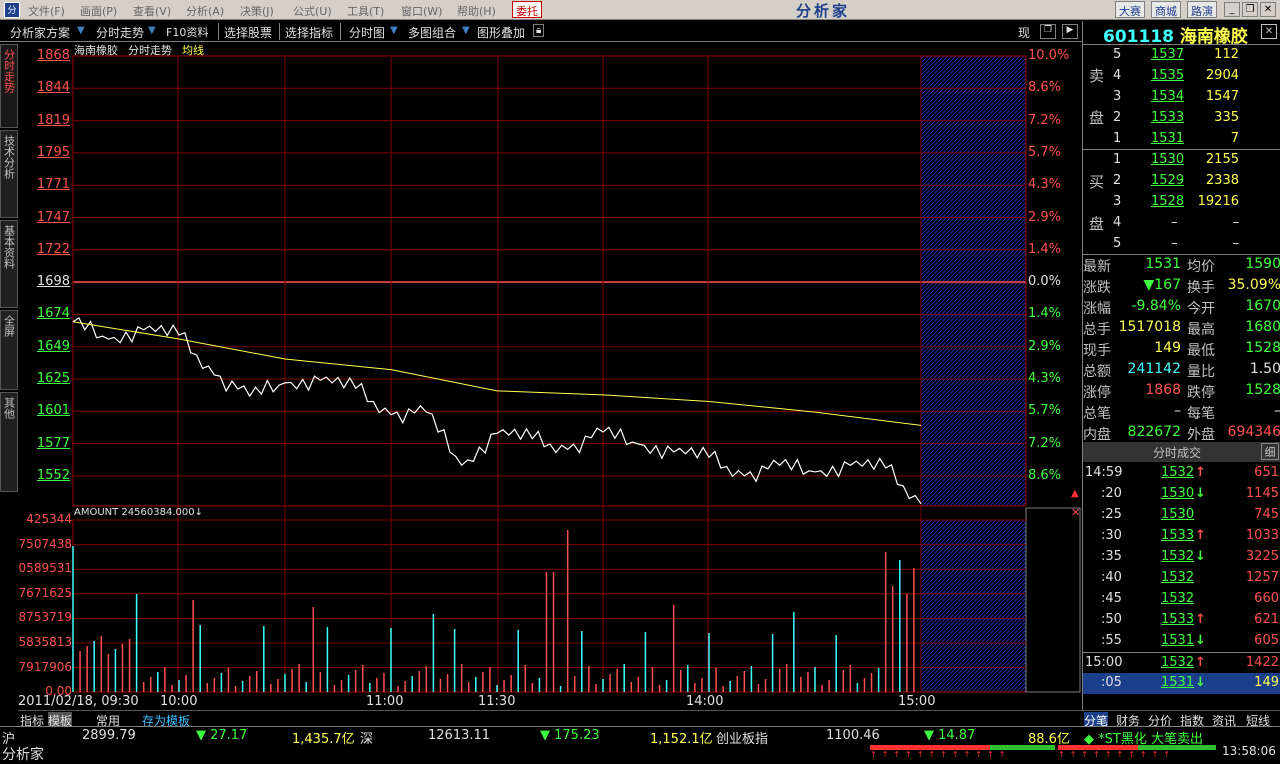 The width and height of the screenshot is (1280, 764). Describe the element at coordinates (1181, 202) in the screenshot. I see `bid-row: 3 1528 19216` at that location.